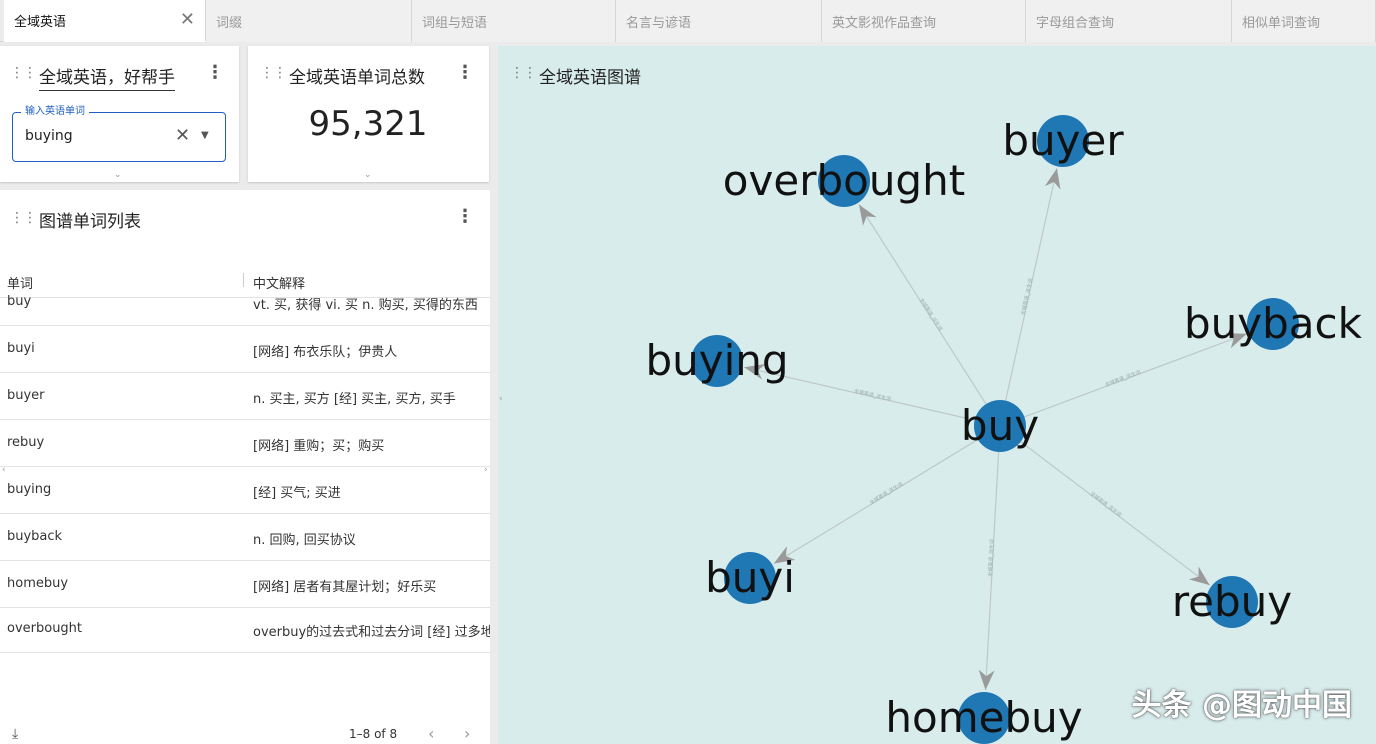  I want to click on chevron-down-icon: ▼, so click(205, 135).